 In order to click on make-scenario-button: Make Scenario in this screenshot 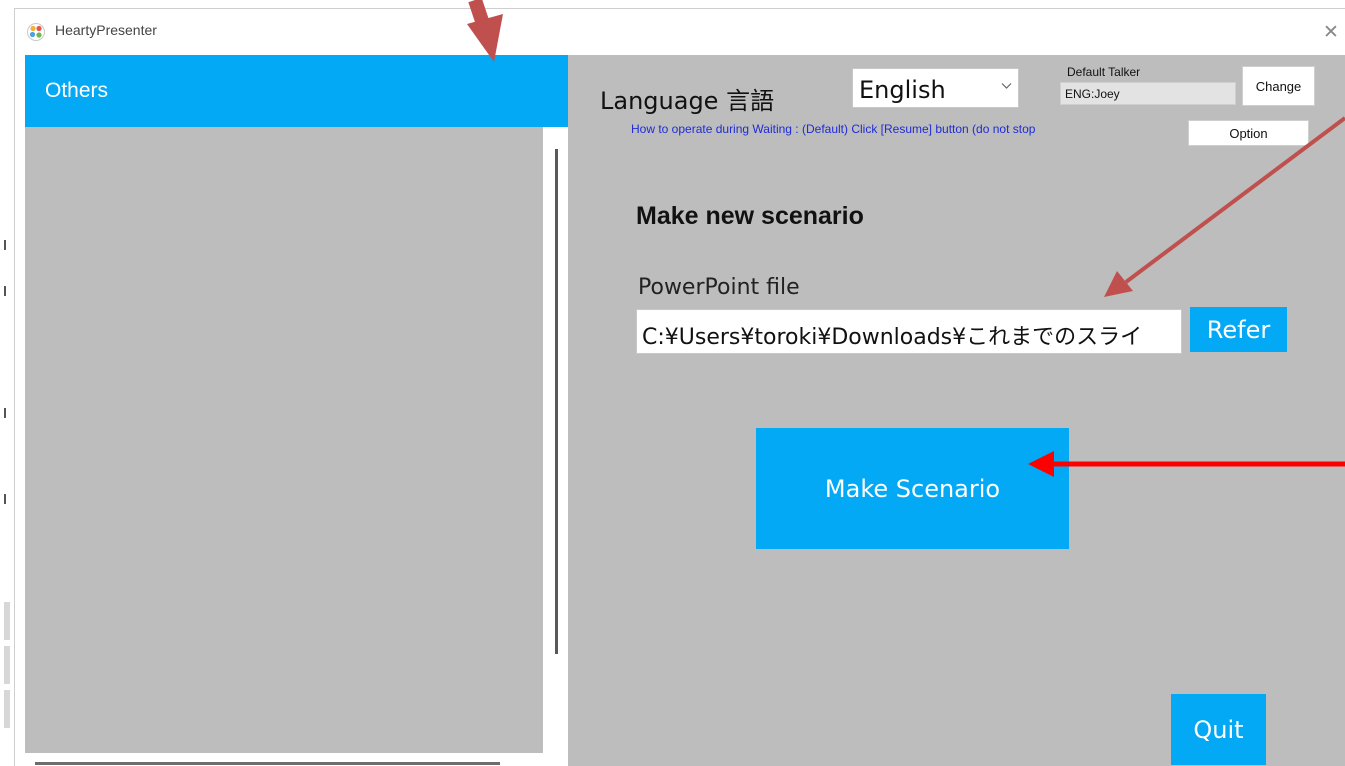, I will do `click(912, 488)`.